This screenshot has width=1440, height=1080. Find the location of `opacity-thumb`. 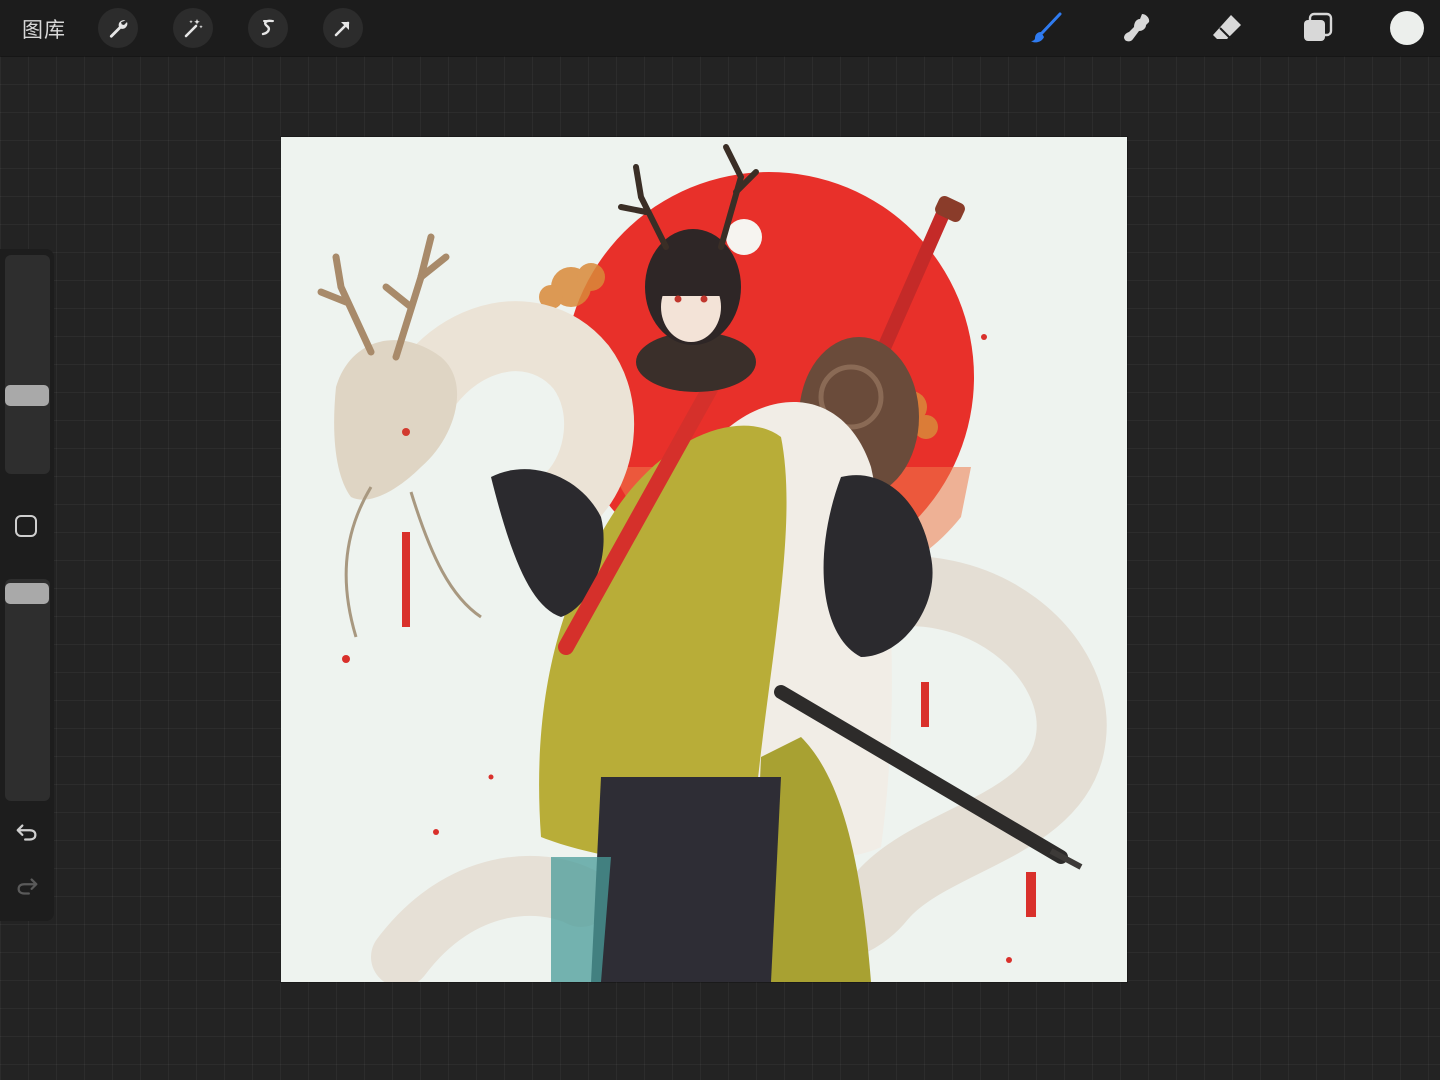

opacity-thumb is located at coordinates (27, 593).